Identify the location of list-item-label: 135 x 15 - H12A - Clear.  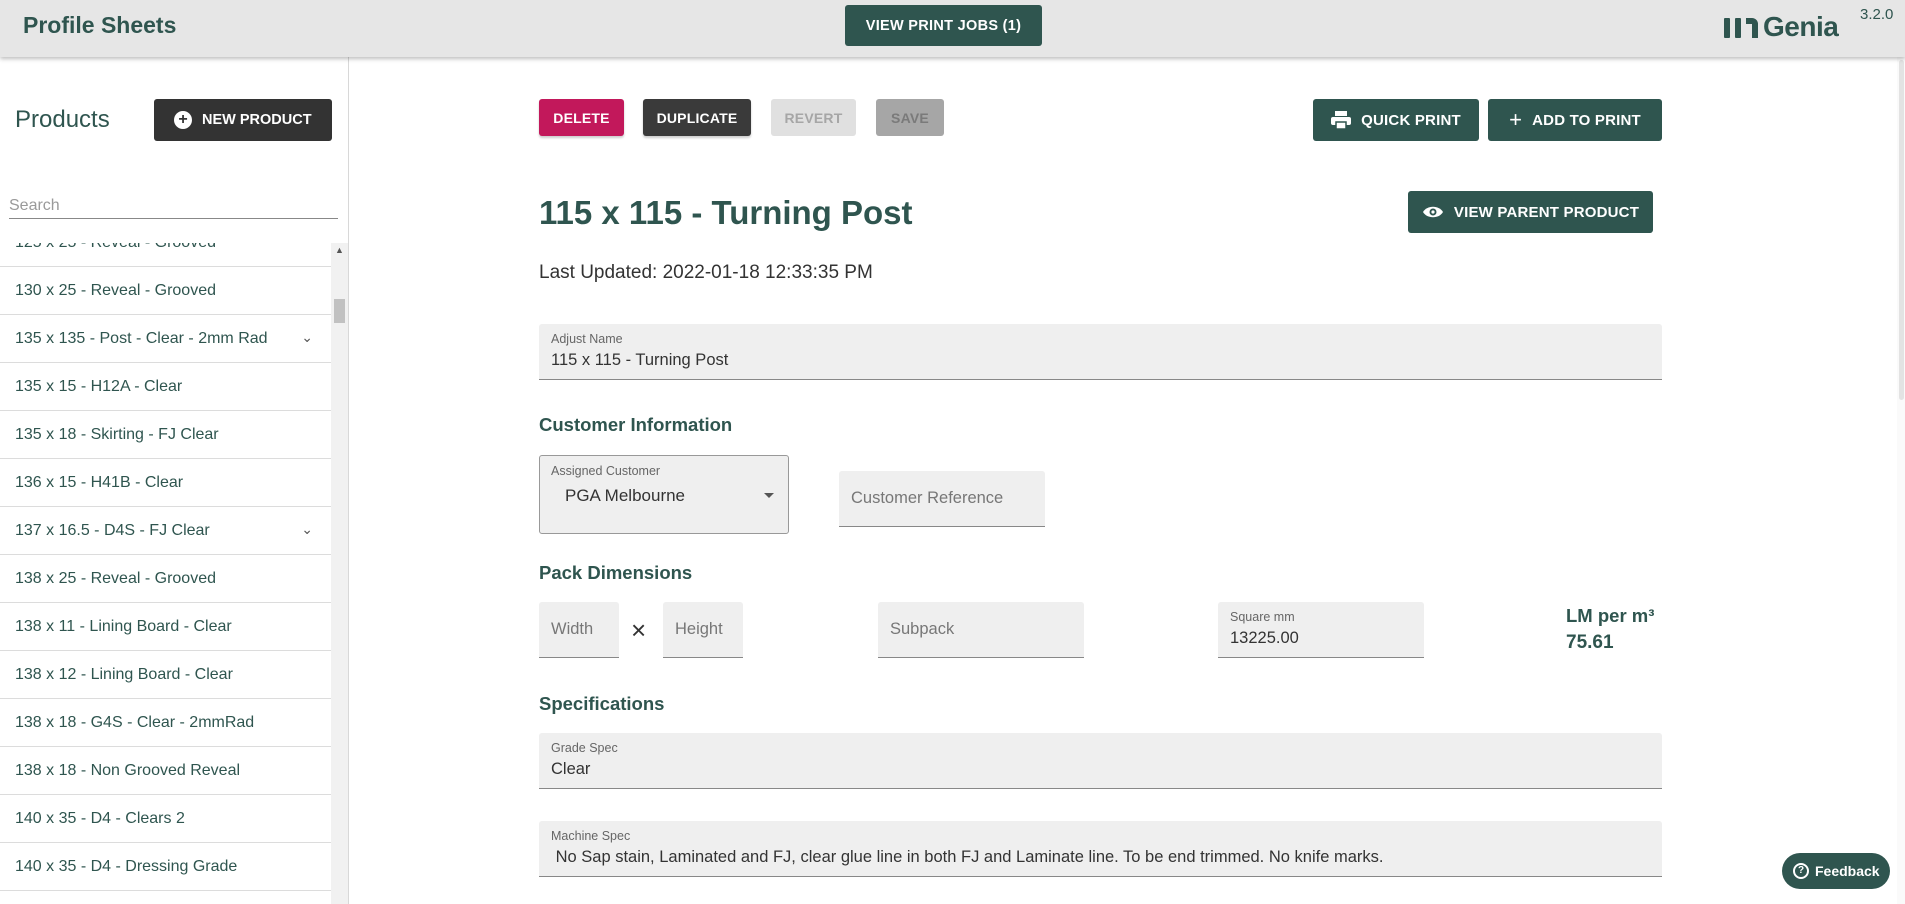
(99, 386).